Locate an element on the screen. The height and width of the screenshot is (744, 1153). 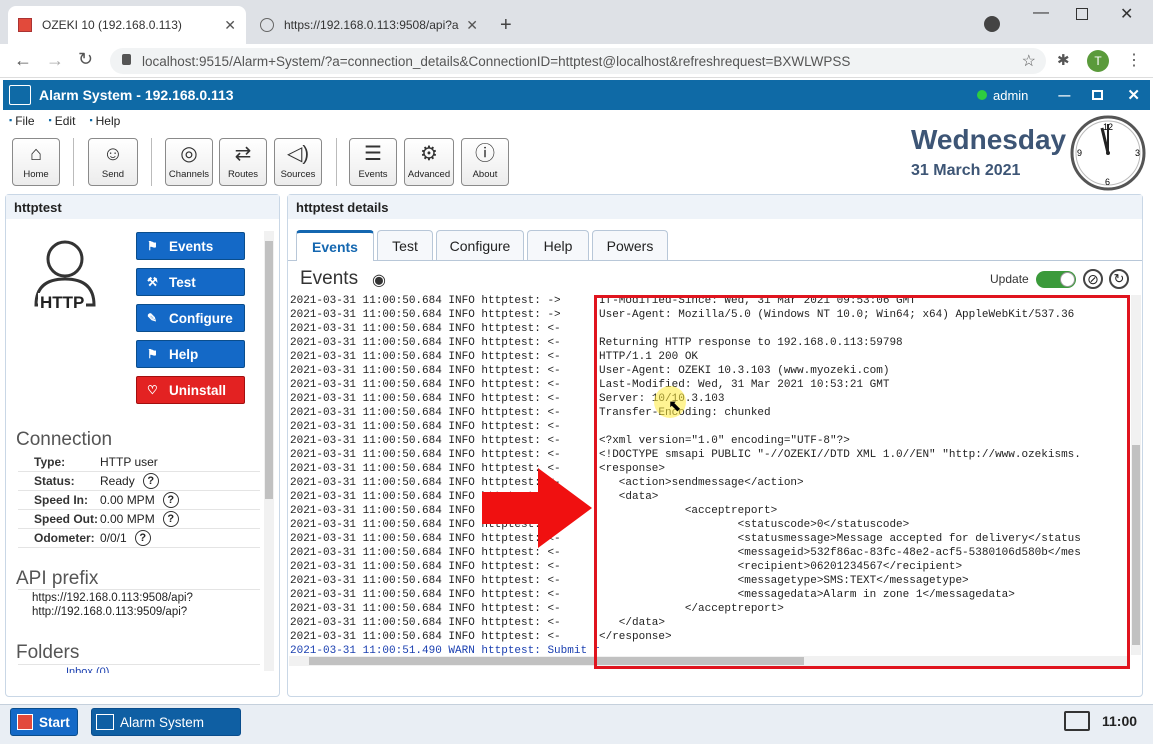
about-label: About is located at coordinates (485, 174).